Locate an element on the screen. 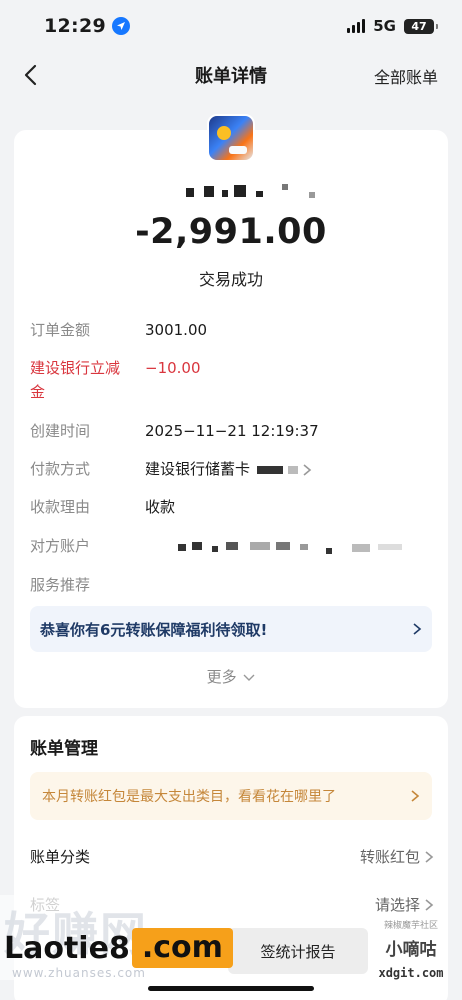  section-title: 账单管理 is located at coordinates (64, 749).